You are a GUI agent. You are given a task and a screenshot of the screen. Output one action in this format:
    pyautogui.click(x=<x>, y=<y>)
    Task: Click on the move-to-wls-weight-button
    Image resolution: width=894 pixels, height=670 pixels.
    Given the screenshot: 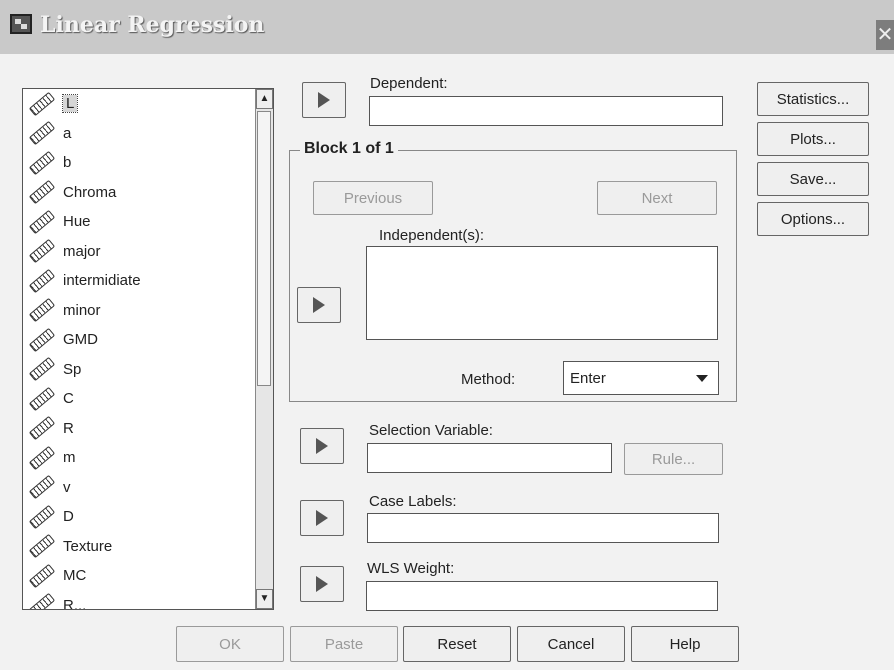 What is the action you would take?
    pyautogui.click(x=322, y=584)
    